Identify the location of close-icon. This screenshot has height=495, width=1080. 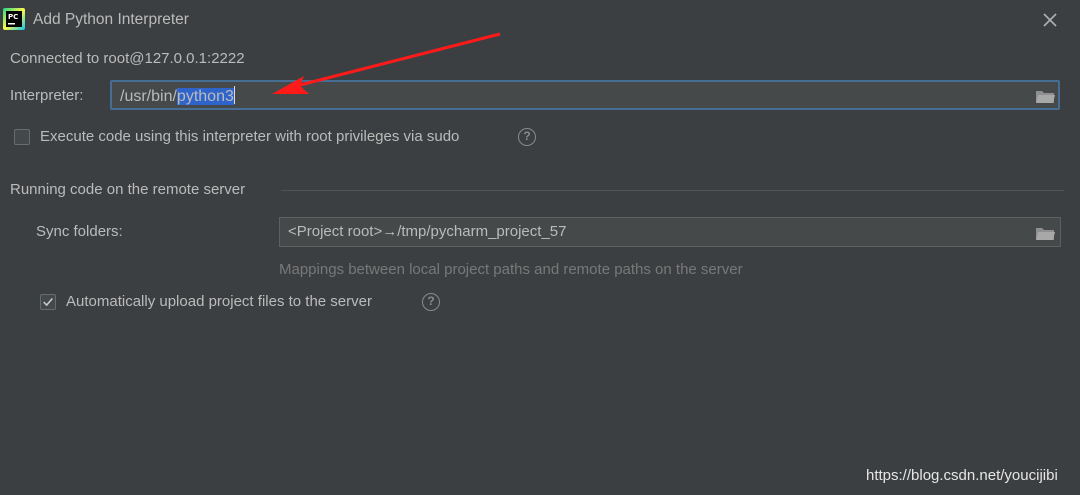
(1050, 20).